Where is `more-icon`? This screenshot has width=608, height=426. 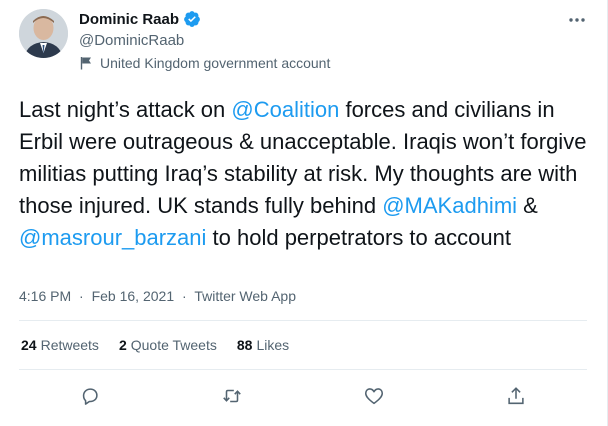
more-icon is located at coordinates (577, 20).